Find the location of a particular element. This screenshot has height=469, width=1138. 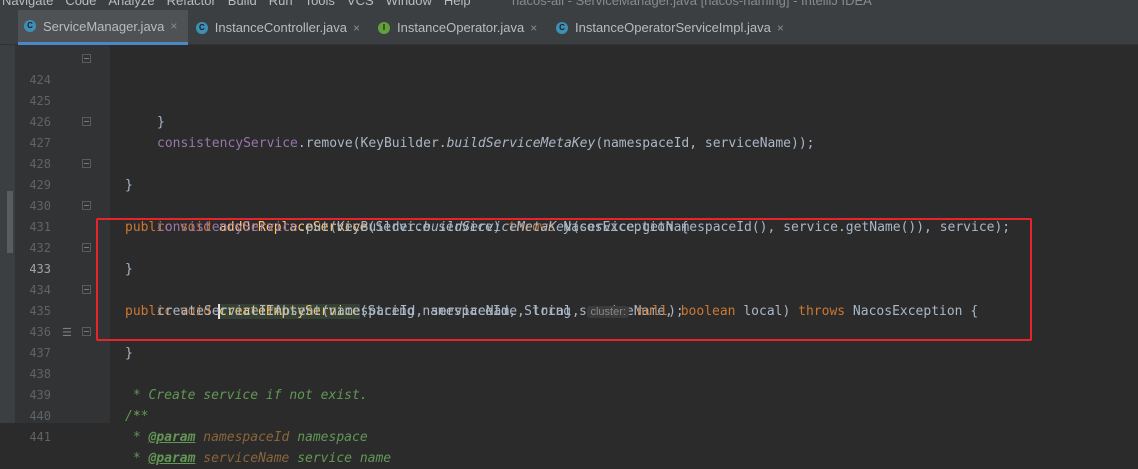

code-line: 438 * Create service if not exist. is located at coordinates (569, 373).